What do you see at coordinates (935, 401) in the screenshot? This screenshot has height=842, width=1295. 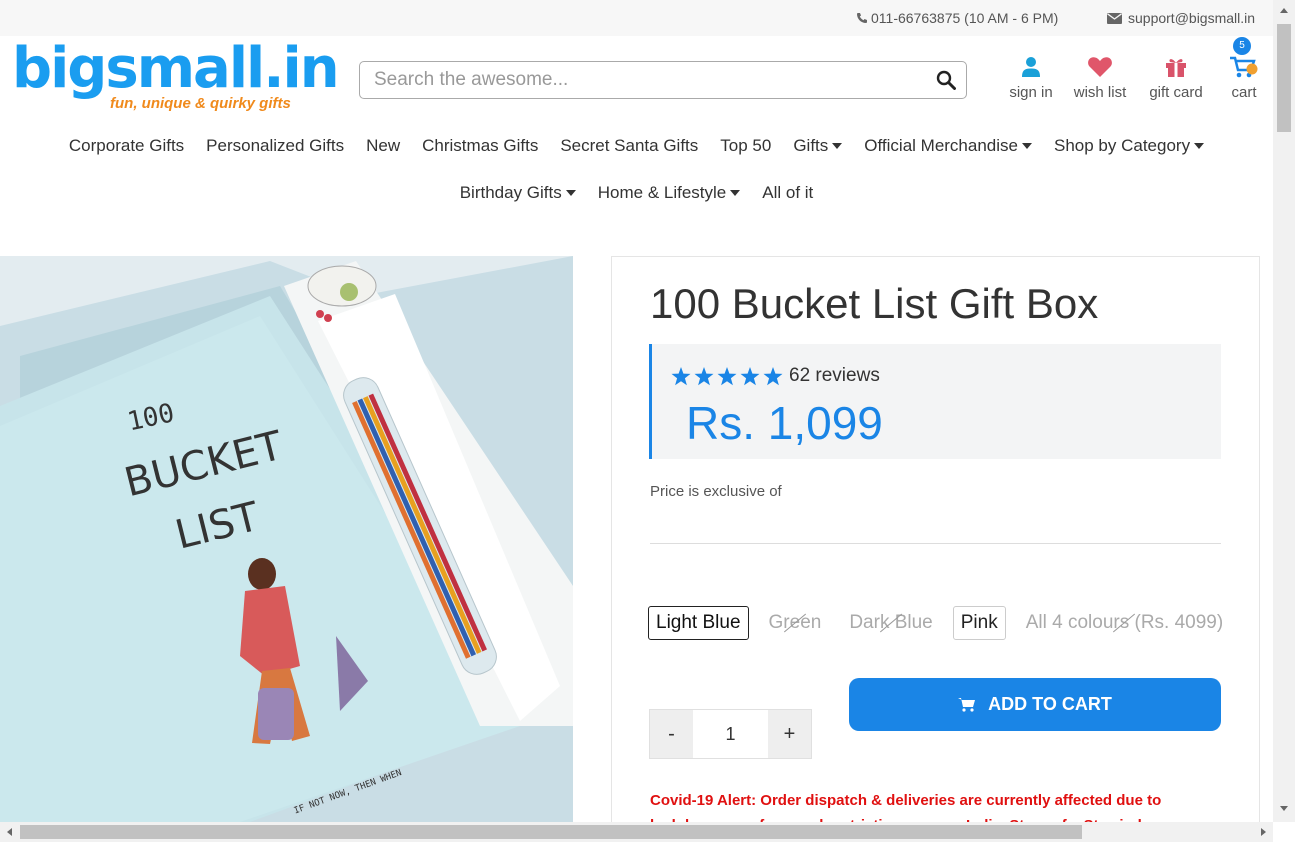 I see `price-box: 62 reviews Rs. 1,099` at bounding box center [935, 401].